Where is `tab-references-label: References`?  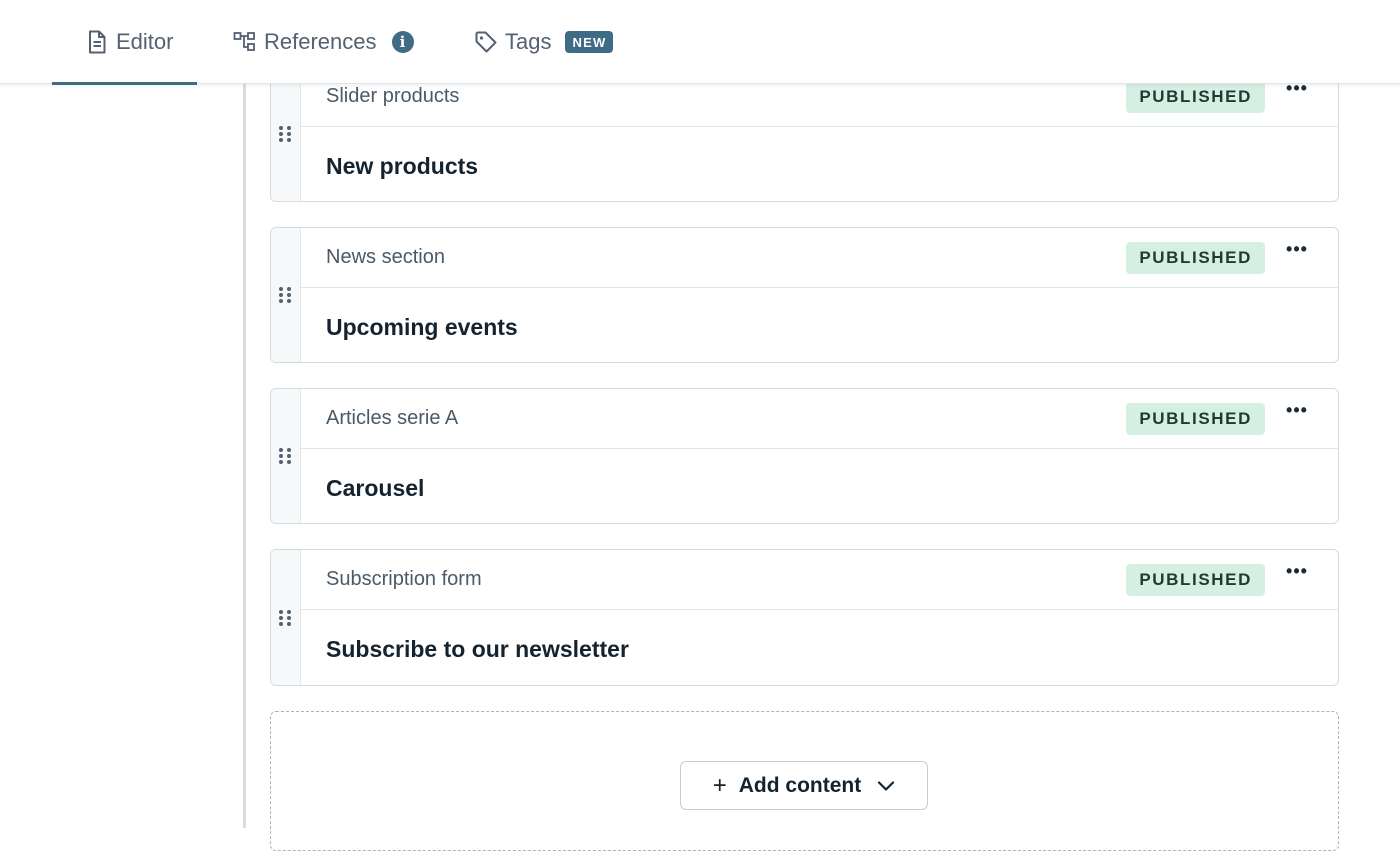
tab-references-label: References is located at coordinates (320, 41).